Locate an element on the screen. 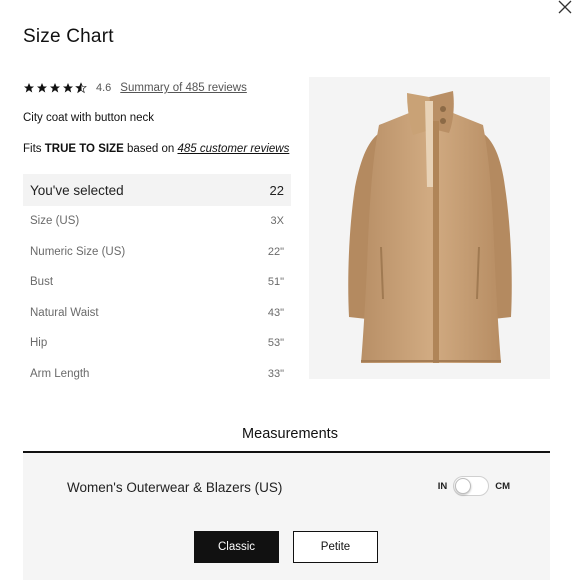  customer-reviews-link: 485 customer reviews is located at coordinates (233, 149).